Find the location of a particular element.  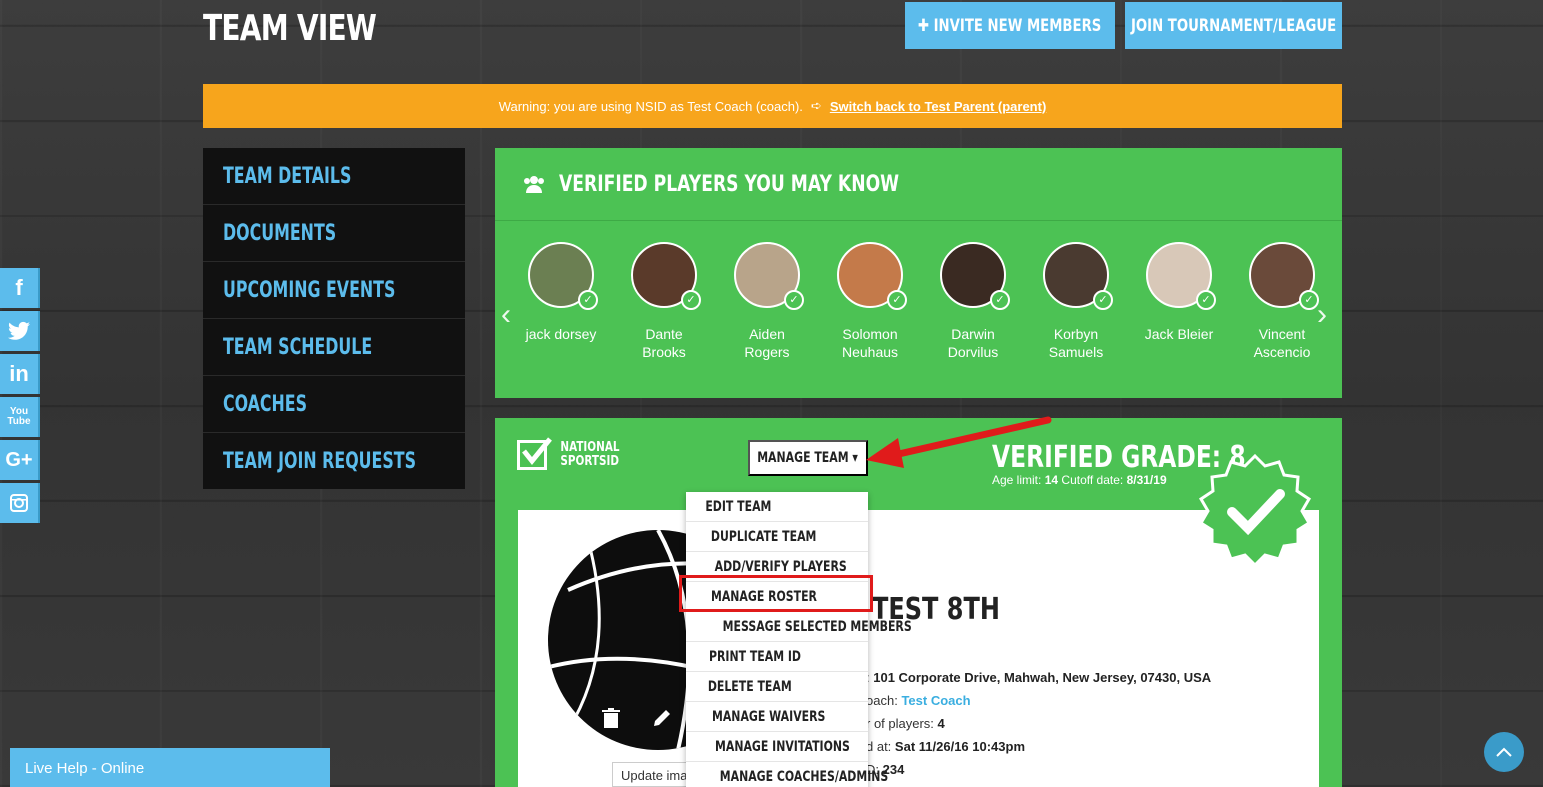

player-card: ✓ Solomon Neuhaus is located at coordinates (870, 301).